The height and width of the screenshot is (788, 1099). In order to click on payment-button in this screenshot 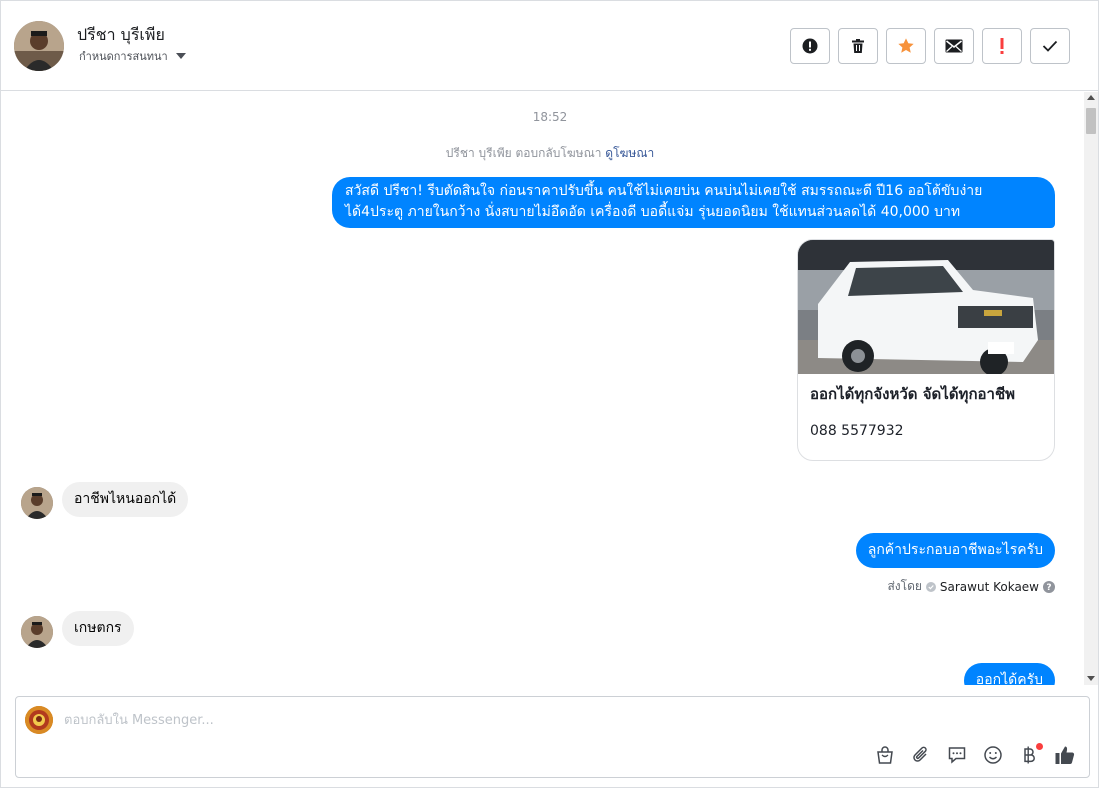, I will do `click(1030, 755)`.